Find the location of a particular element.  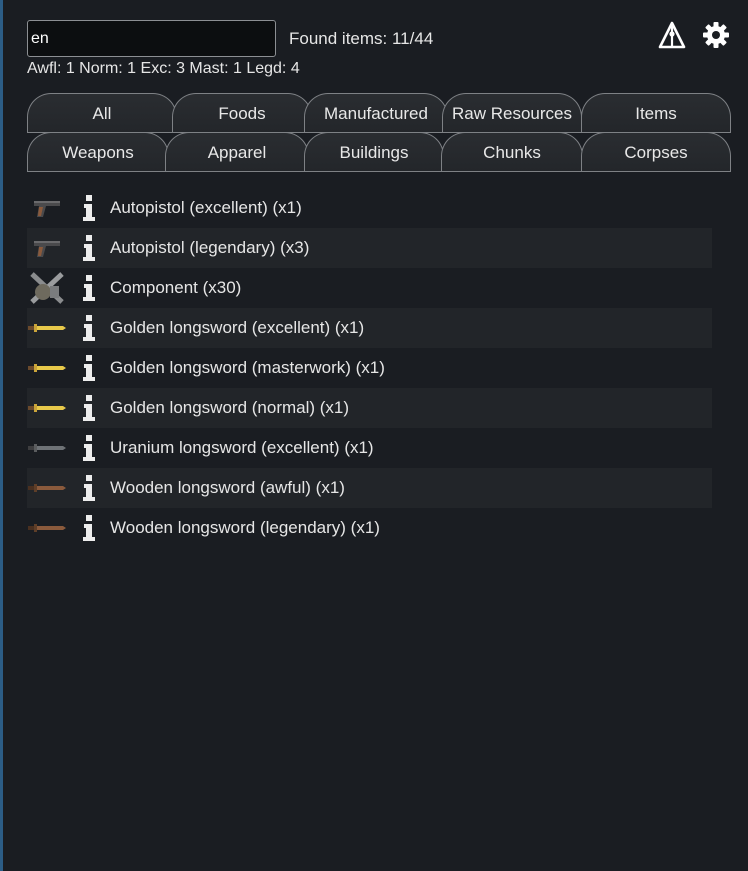

tab-corpses: Corpses is located at coordinates (656, 152).